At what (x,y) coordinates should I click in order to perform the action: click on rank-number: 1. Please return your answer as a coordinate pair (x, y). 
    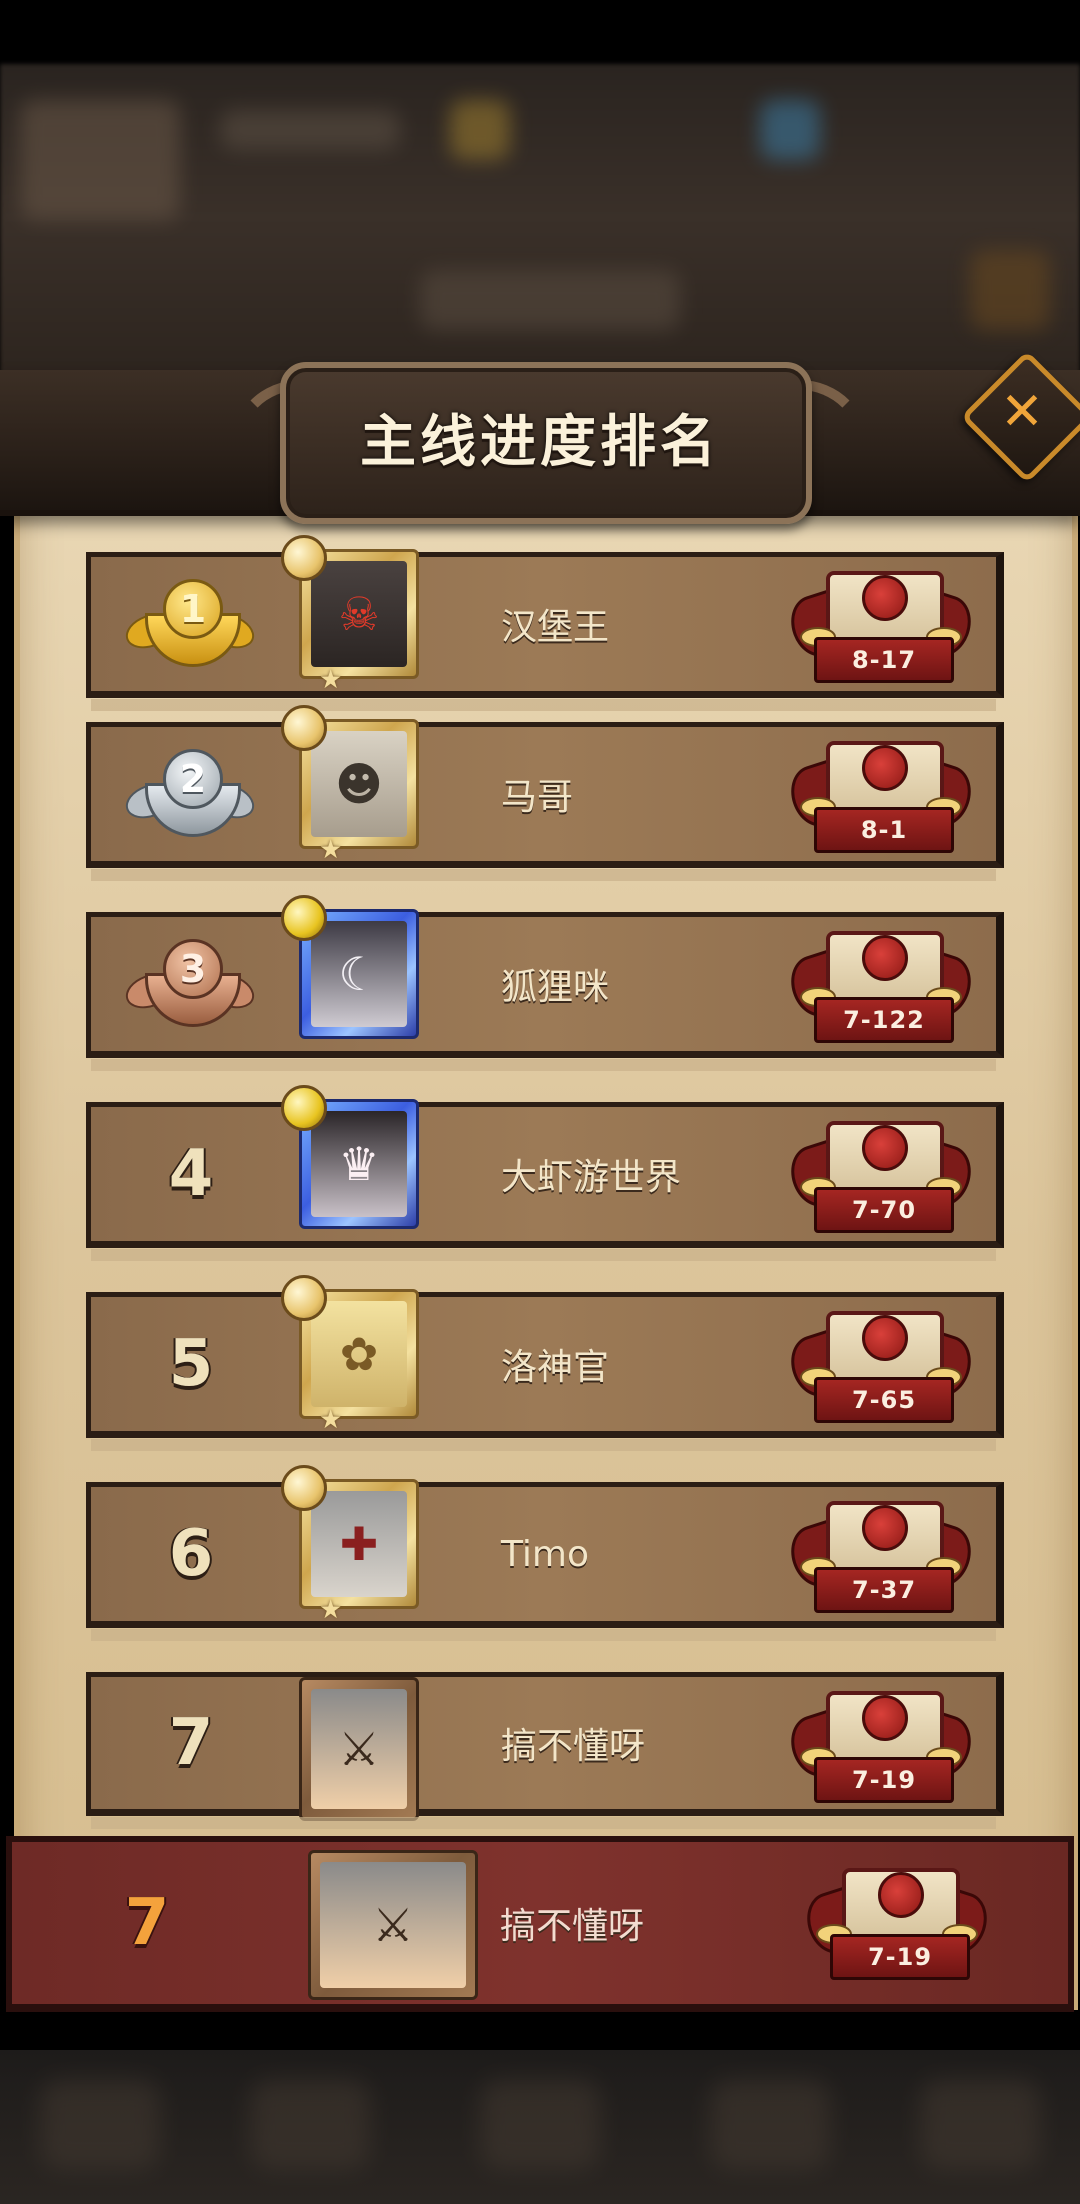
    Looking at the image, I should click on (193, 609).